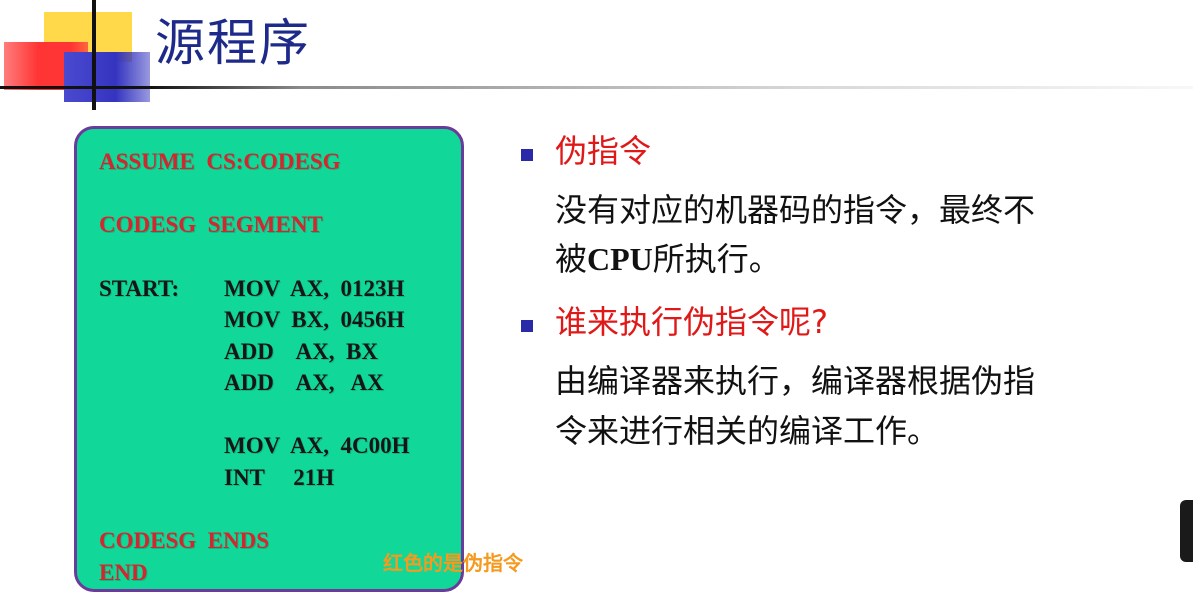 This screenshot has height=610, width=1193. I want to click on code-line-mov-4c00: MOV AX, 4C00H, so click(317, 445).